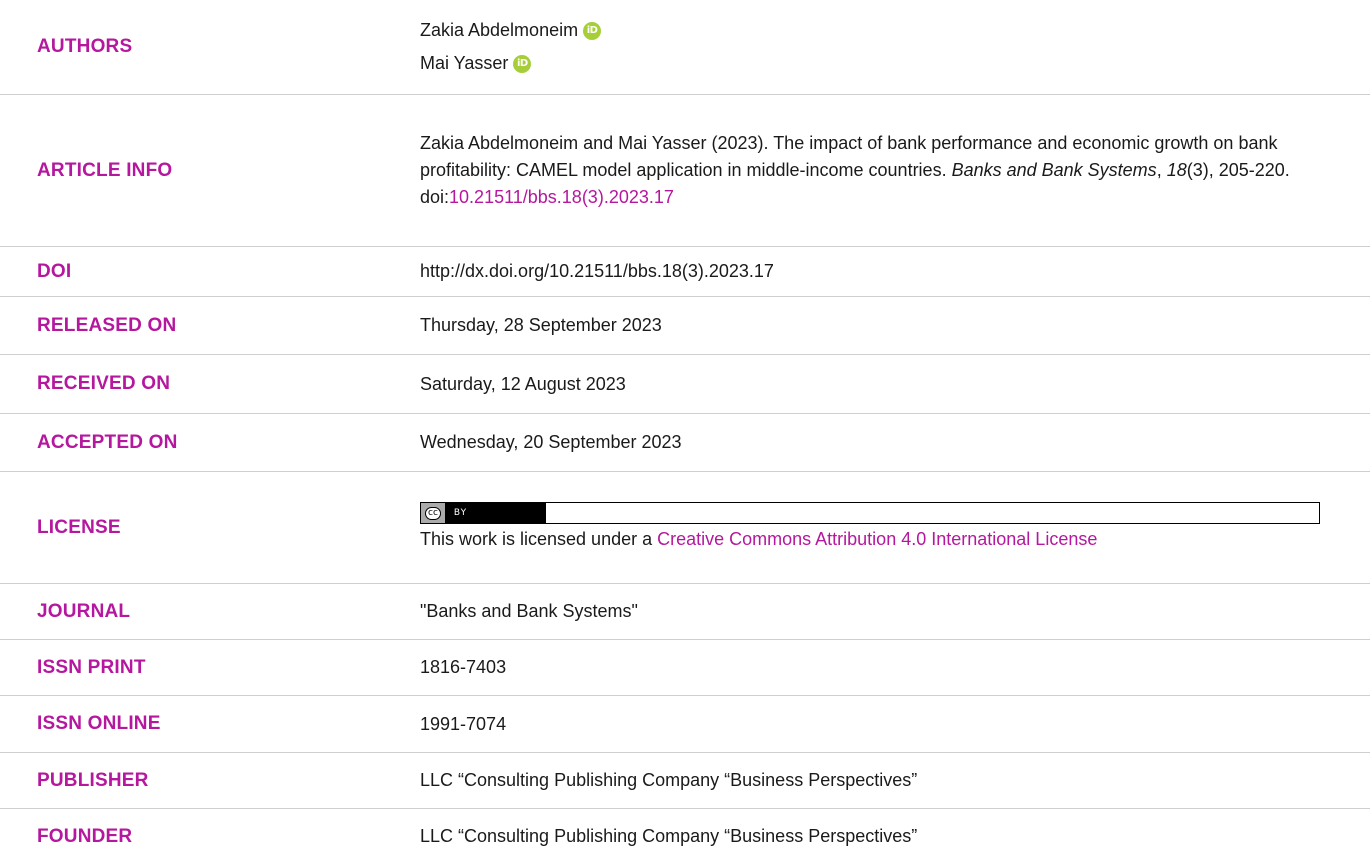 Image resolution: width=1370 pixels, height=864 pixels. I want to click on author-item: Mai Yasser iD, so click(870, 63).